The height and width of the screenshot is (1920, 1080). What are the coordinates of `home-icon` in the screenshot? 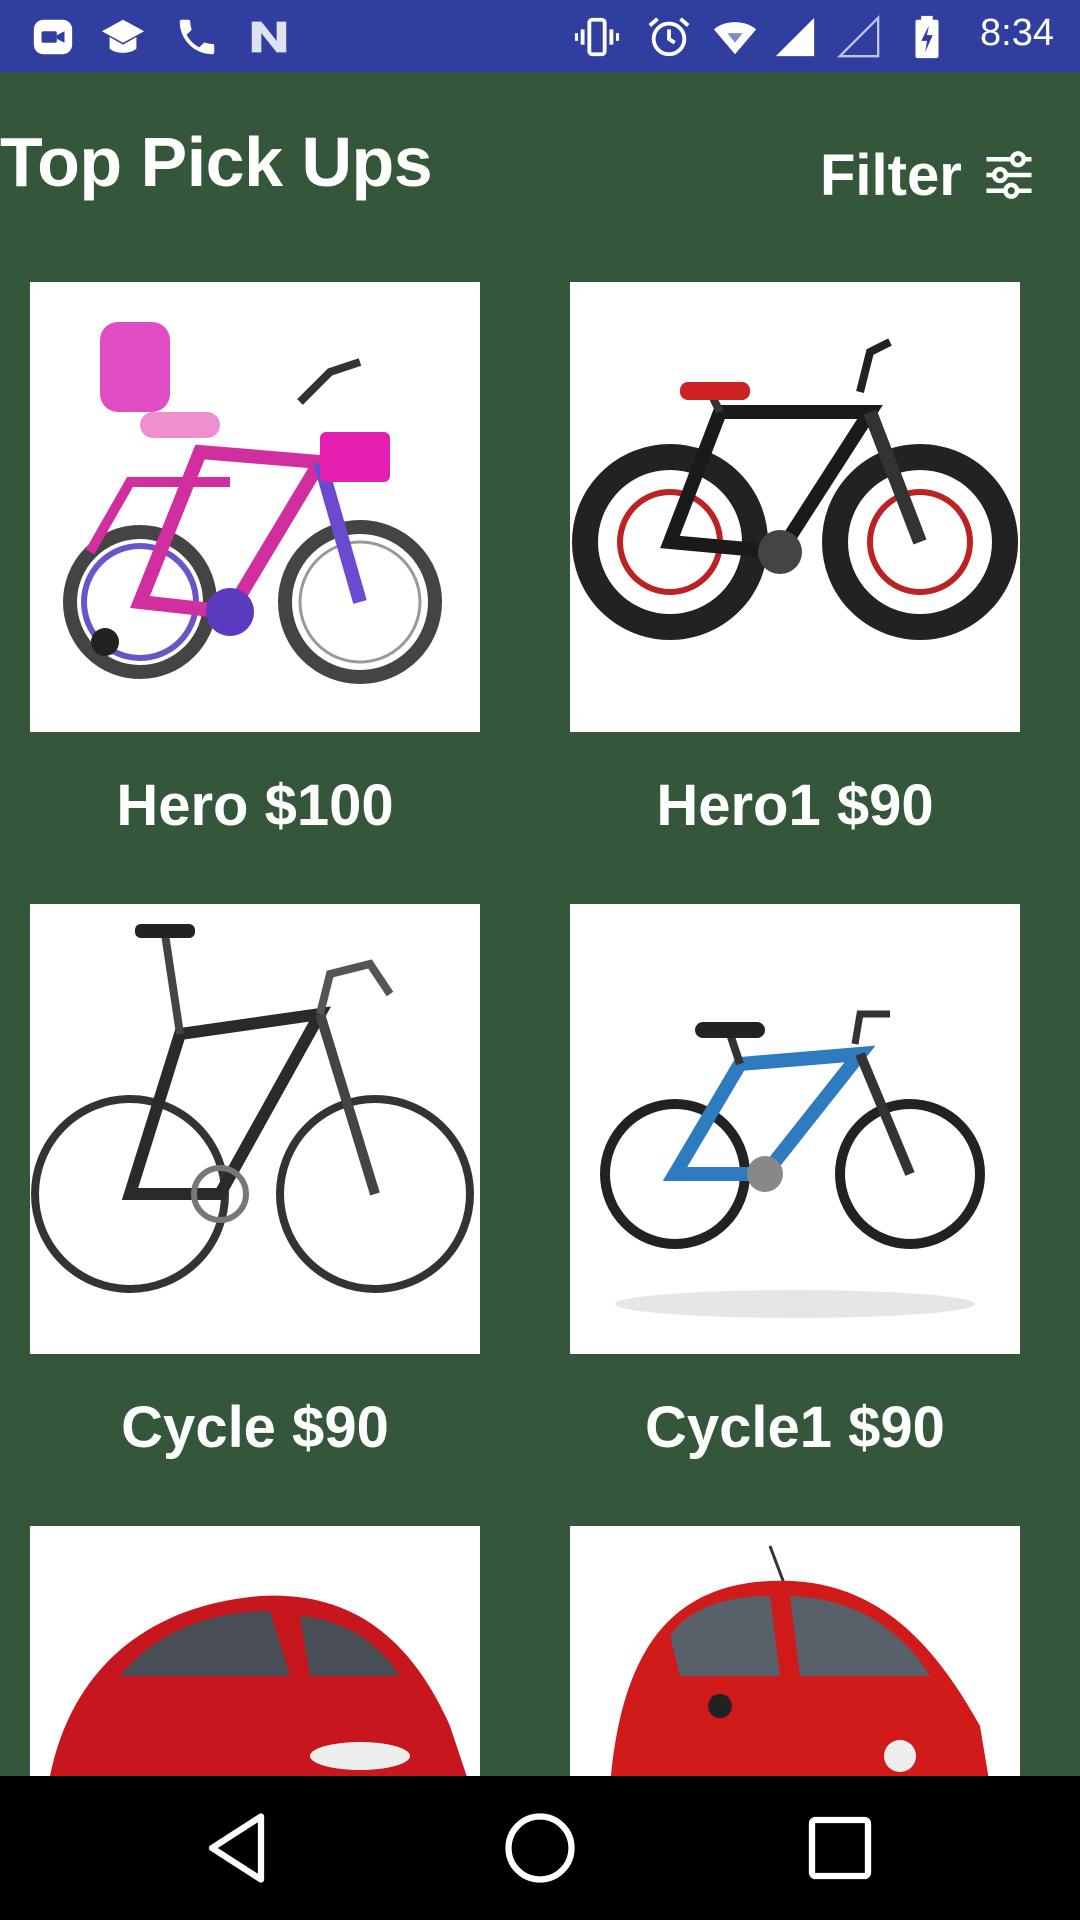 It's located at (540, 1848).